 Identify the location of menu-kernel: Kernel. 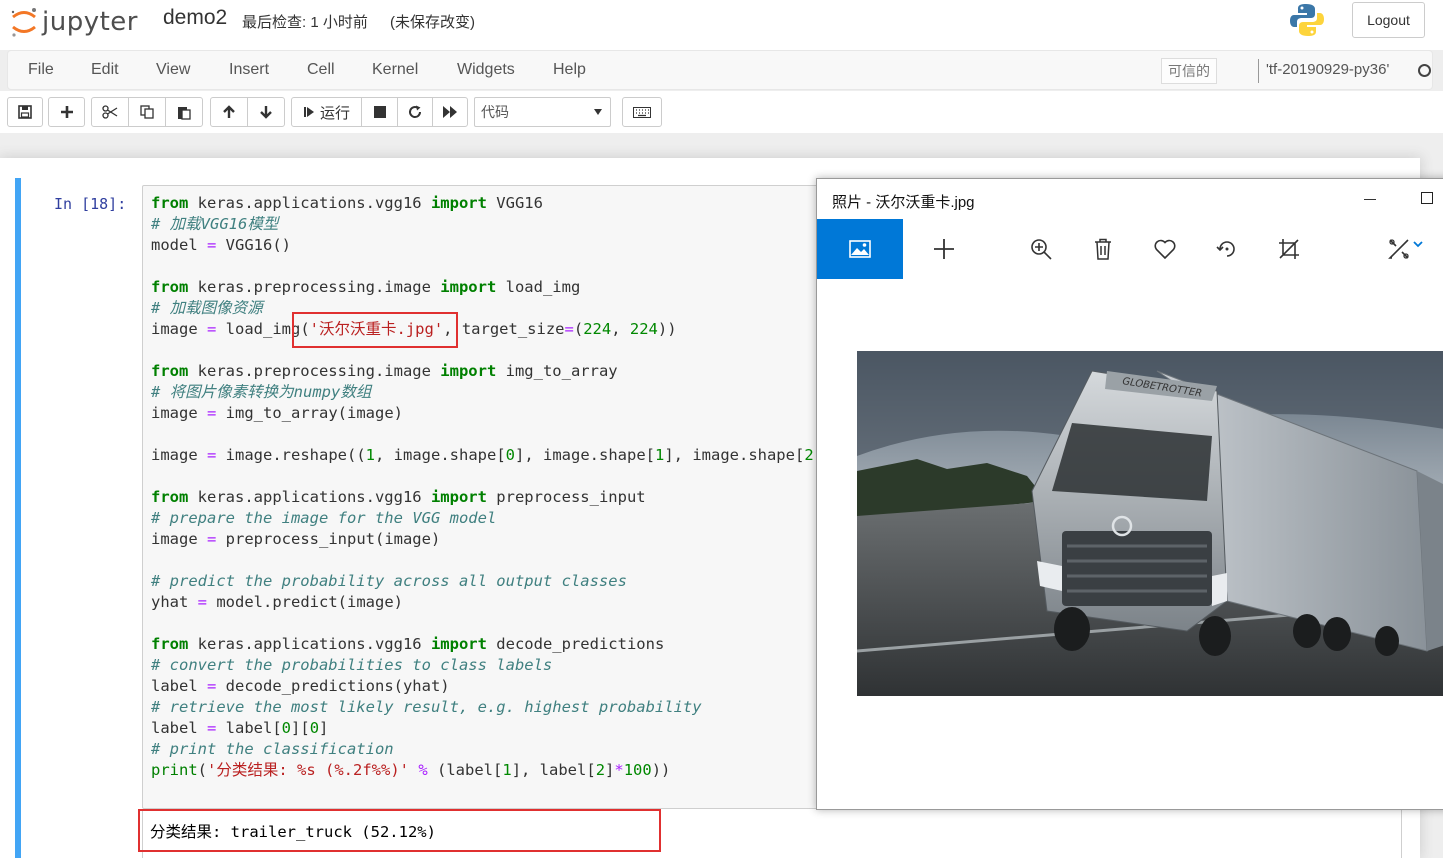
(395, 70).